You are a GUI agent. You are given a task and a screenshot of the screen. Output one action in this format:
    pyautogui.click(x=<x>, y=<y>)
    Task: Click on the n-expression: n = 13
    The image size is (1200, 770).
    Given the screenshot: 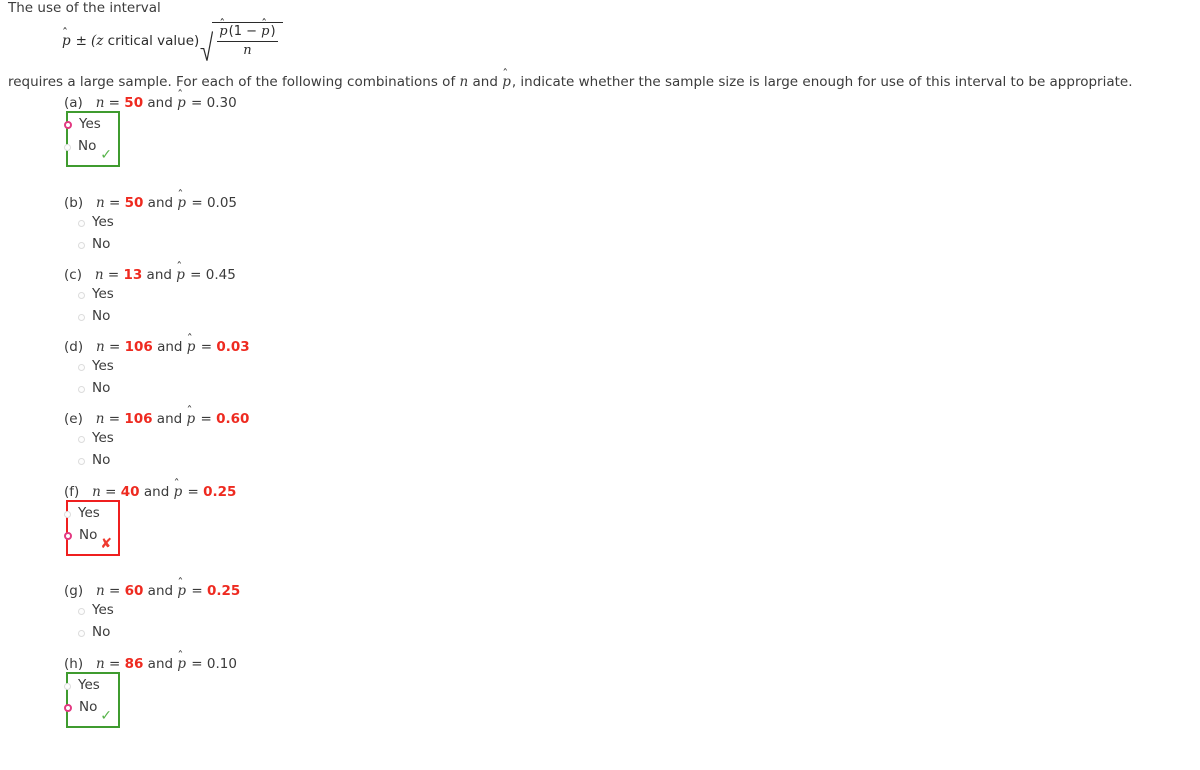 What is the action you would take?
    pyautogui.click(x=118, y=275)
    